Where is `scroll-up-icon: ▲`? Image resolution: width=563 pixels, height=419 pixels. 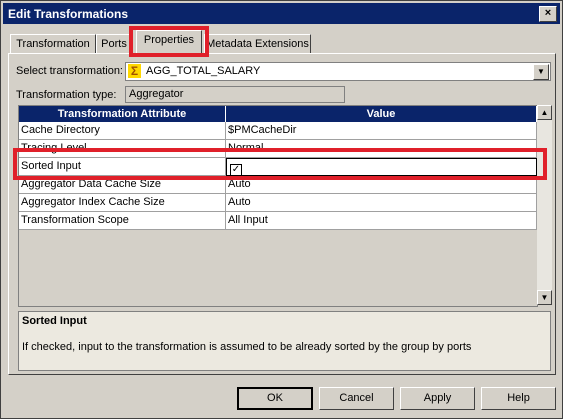 scroll-up-icon: ▲ is located at coordinates (544, 112).